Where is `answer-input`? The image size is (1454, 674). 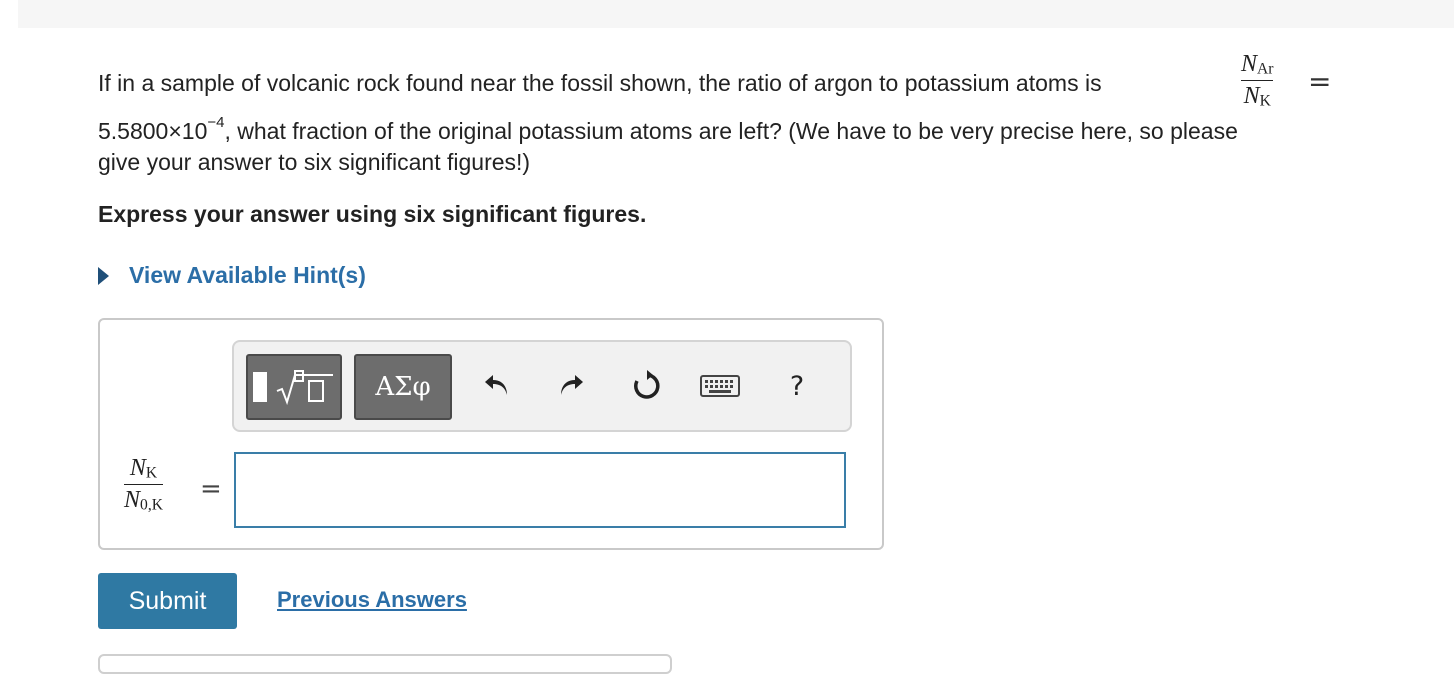 answer-input is located at coordinates (540, 490).